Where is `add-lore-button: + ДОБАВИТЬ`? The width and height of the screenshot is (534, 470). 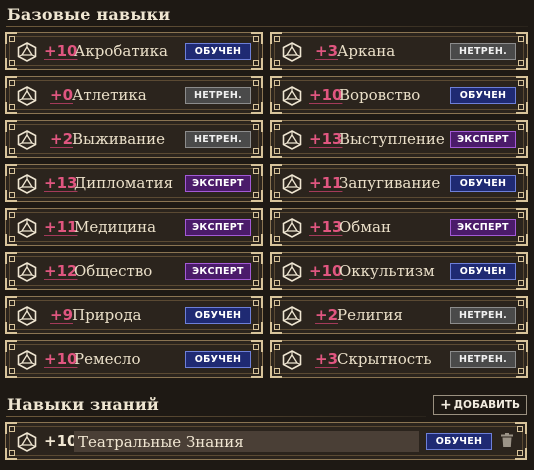
add-lore-button: + ДОБАВИТЬ is located at coordinates (480, 405).